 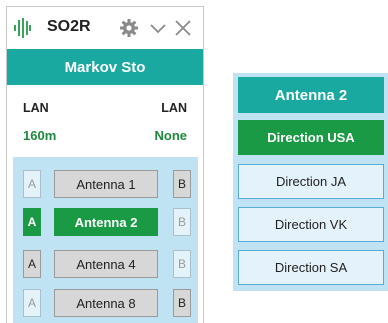 I want to click on antenna-button: Antenna 2, so click(x=106, y=222).